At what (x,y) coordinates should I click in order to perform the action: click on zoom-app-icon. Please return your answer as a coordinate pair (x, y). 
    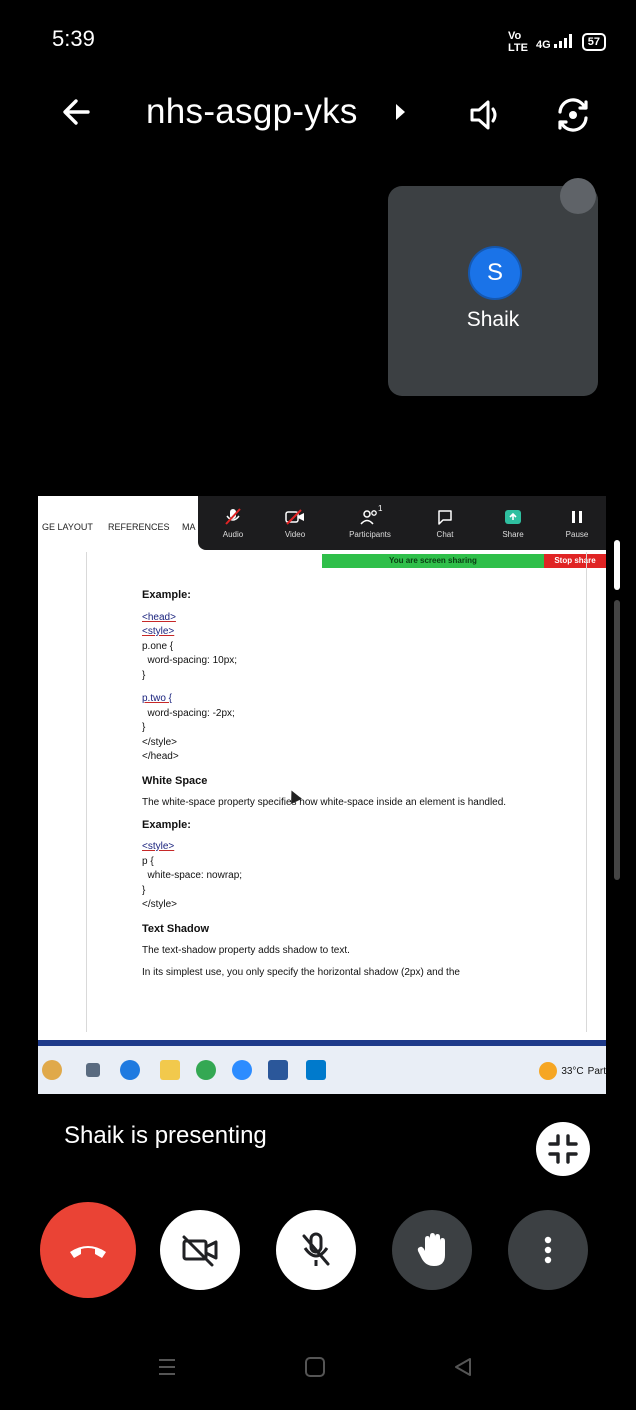
    Looking at the image, I should click on (242, 1070).